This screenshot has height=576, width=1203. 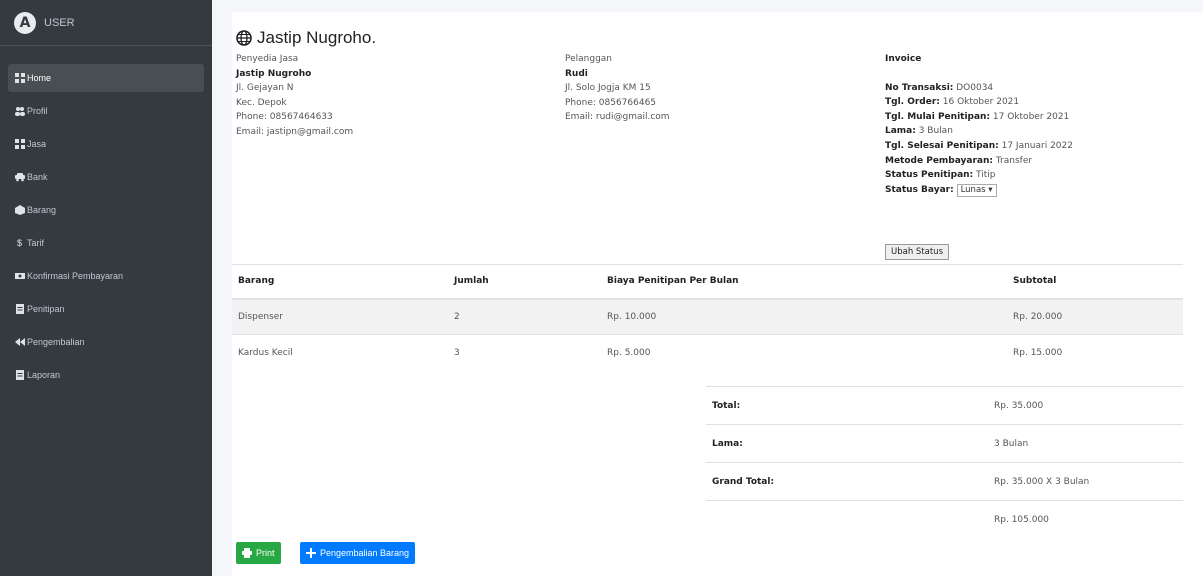 I want to click on seller-name: Jastip Nugroho, so click(x=274, y=73).